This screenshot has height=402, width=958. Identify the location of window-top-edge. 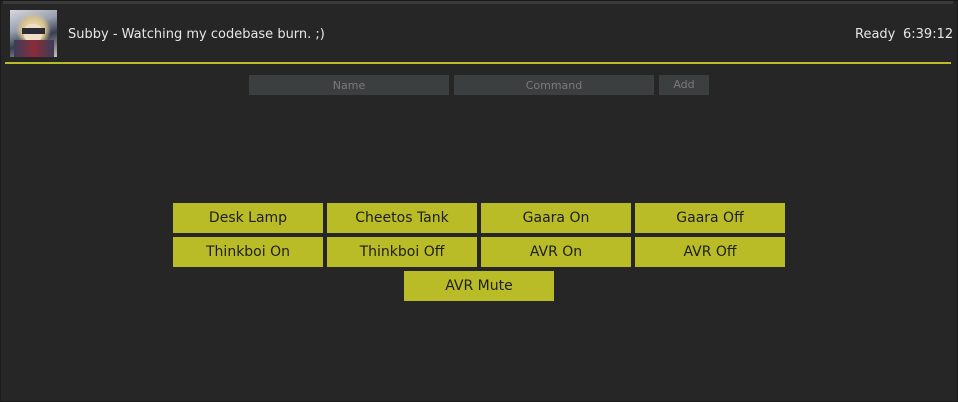
(478, 2).